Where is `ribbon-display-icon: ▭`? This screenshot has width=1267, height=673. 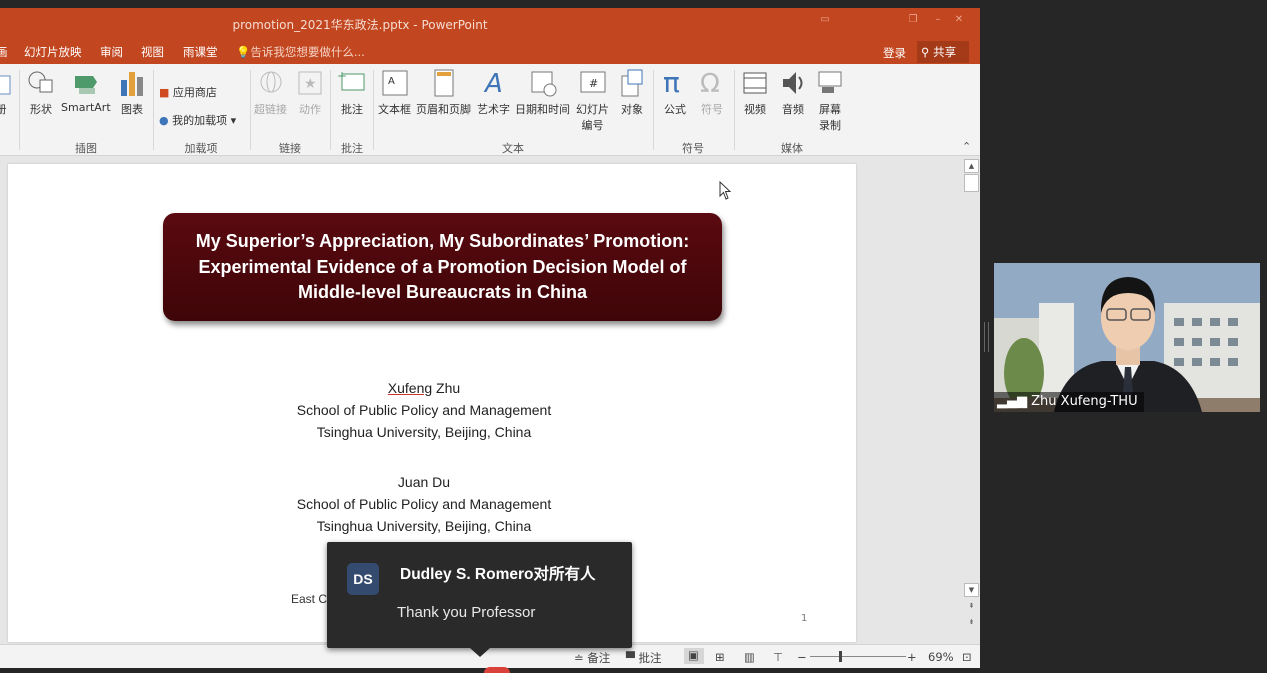 ribbon-display-icon: ▭ is located at coordinates (825, 21).